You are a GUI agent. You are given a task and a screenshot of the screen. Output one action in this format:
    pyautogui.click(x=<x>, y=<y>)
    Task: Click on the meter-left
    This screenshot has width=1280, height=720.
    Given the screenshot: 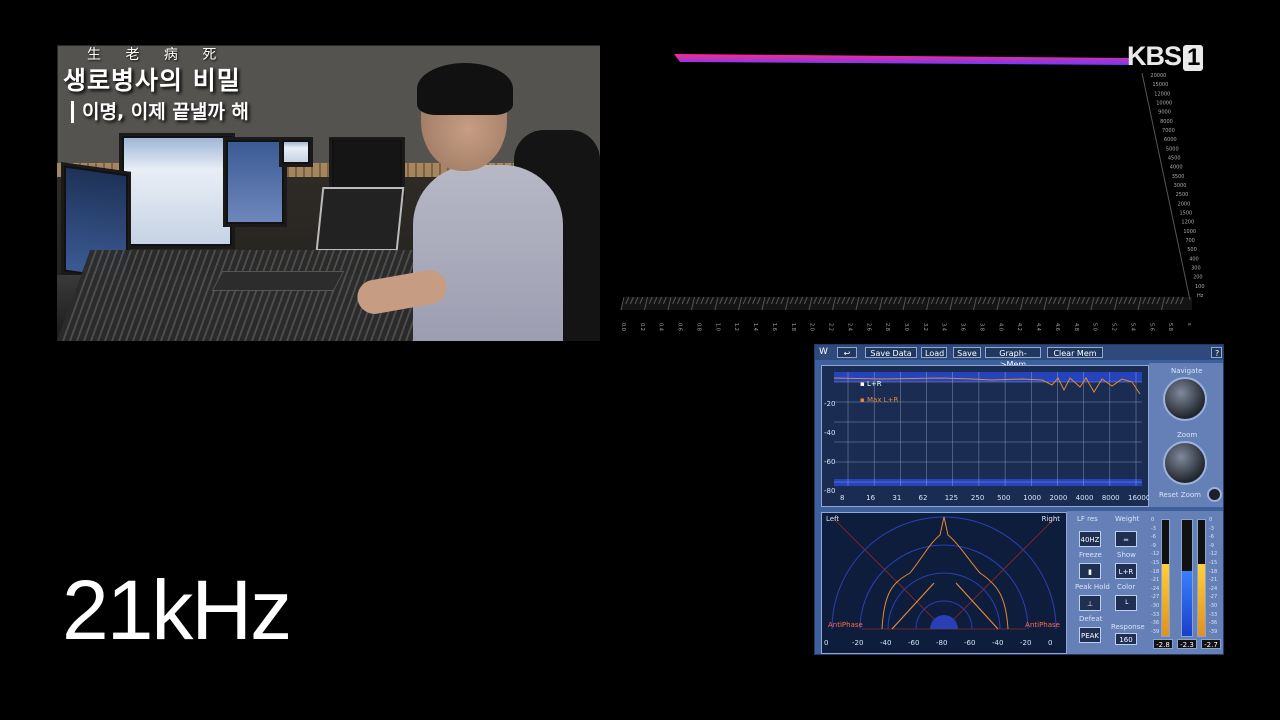 What is the action you would take?
    pyautogui.click(x=1165, y=578)
    